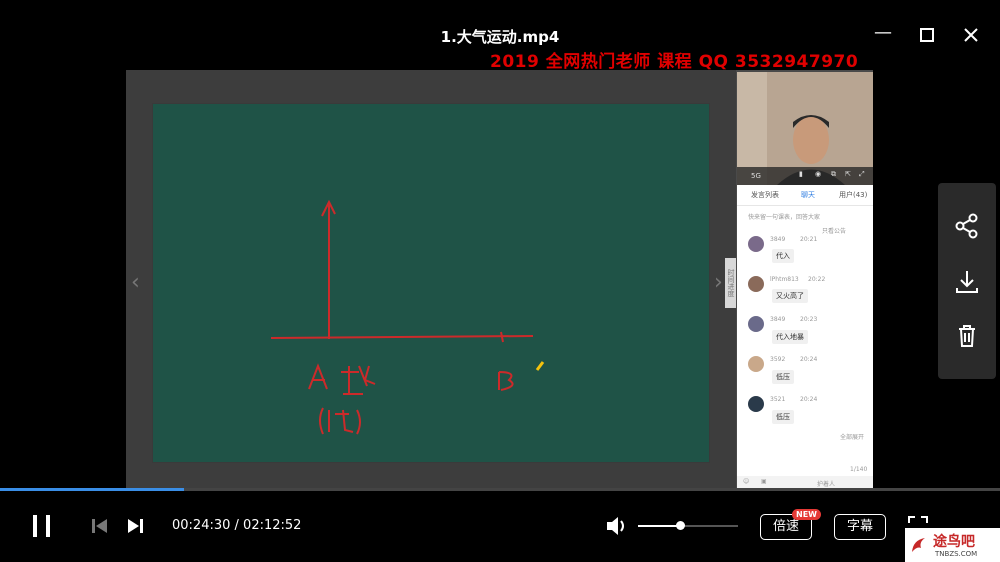 This screenshot has height=562, width=1000. I want to click on next-button, so click(135, 528).